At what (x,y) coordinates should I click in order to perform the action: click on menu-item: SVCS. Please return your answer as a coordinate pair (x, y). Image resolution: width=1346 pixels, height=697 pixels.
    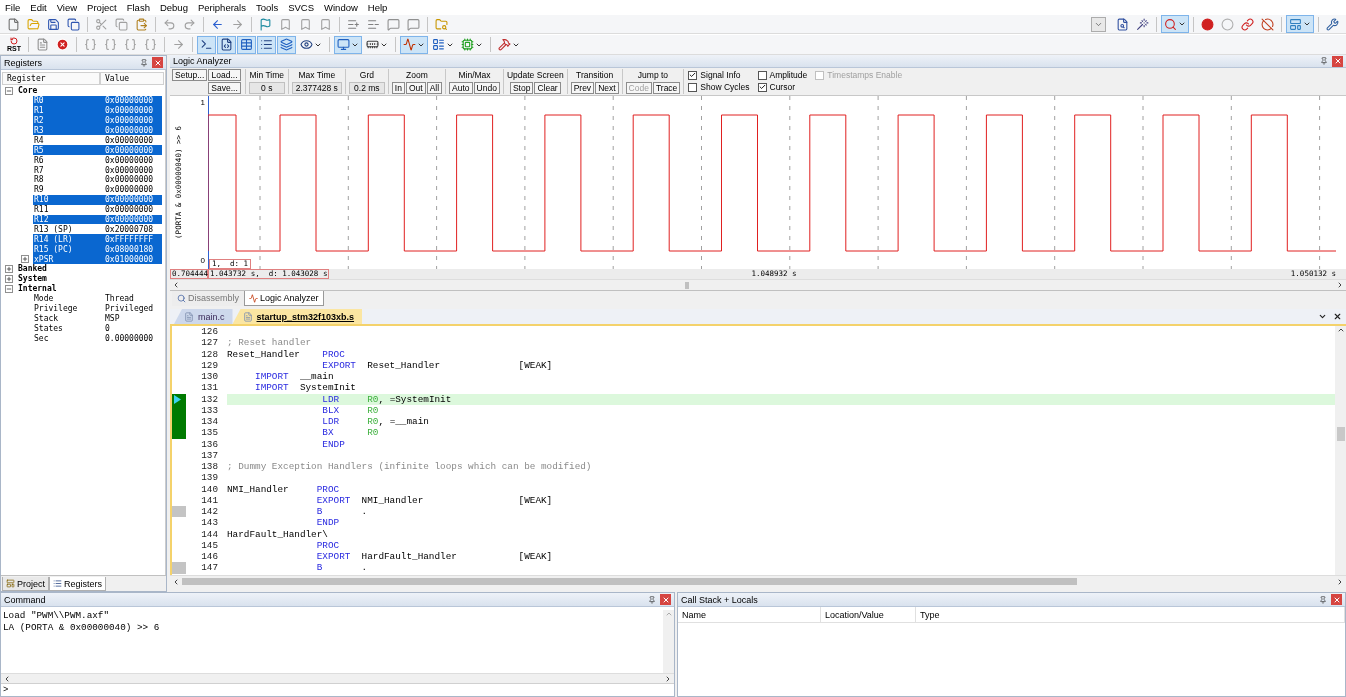
    Looking at the image, I should click on (301, 7).